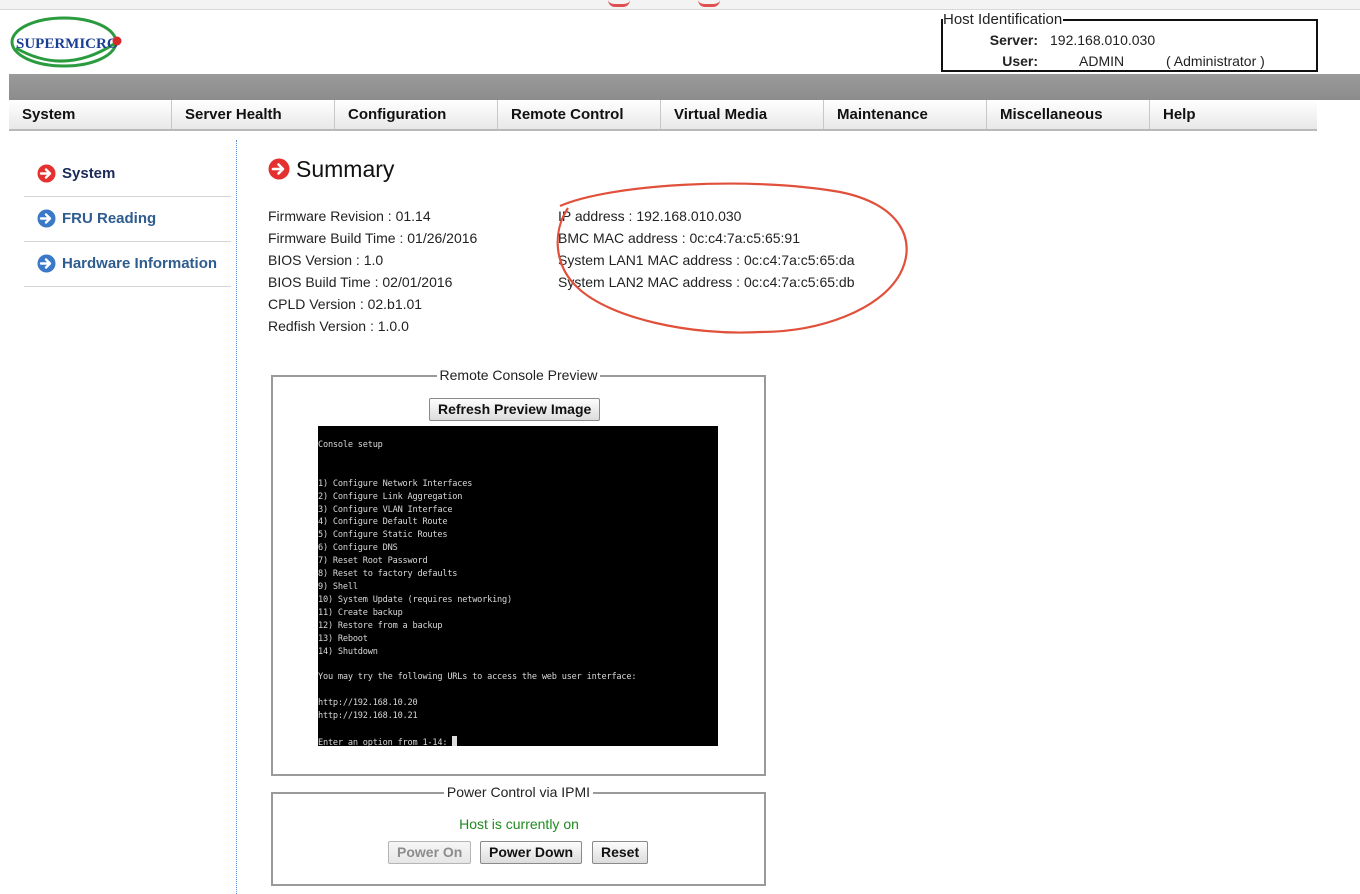 Image resolution: width=1360 pixels, height=894 pixels. I want to click on logo-text: SUPERMICRO, so click(67, 44).